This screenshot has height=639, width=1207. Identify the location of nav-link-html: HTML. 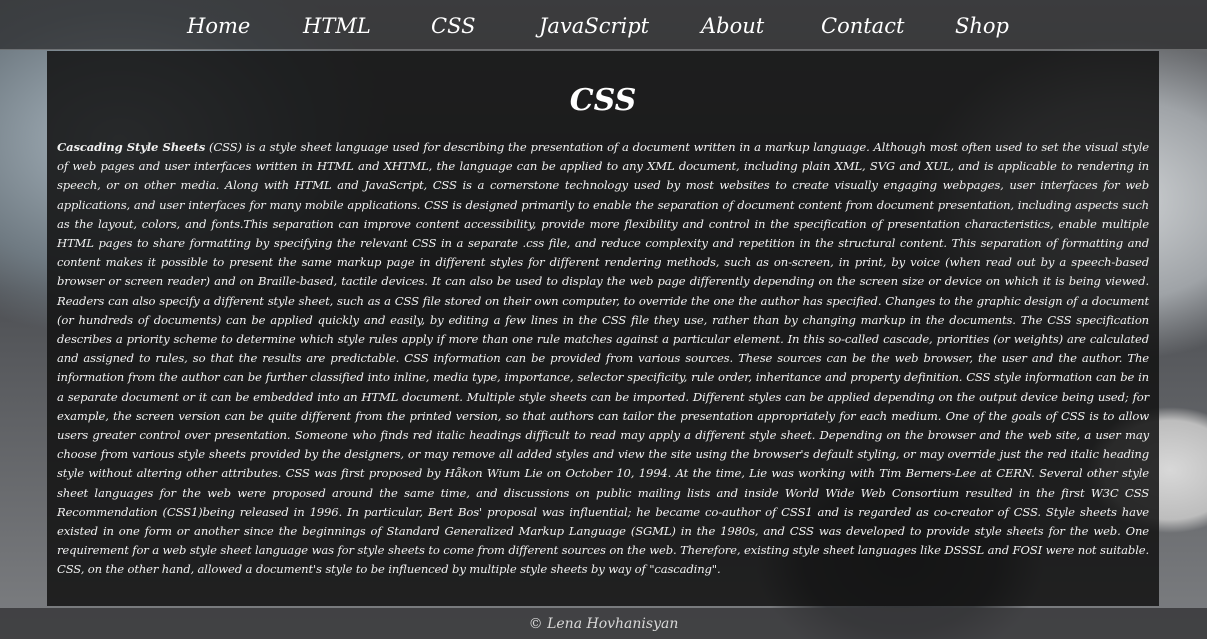
(337, 26).